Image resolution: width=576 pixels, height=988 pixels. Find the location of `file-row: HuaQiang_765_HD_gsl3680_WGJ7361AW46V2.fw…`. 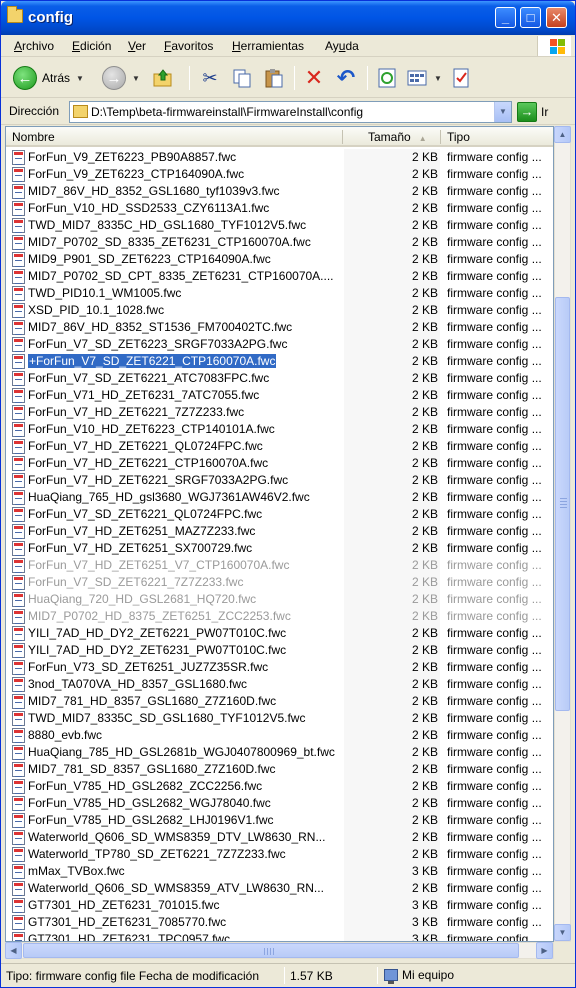

file-row: HuaQiang_765_HD_gsl3680_WGJ7361AW46V2.fw… is located at coordinates (279, 497).